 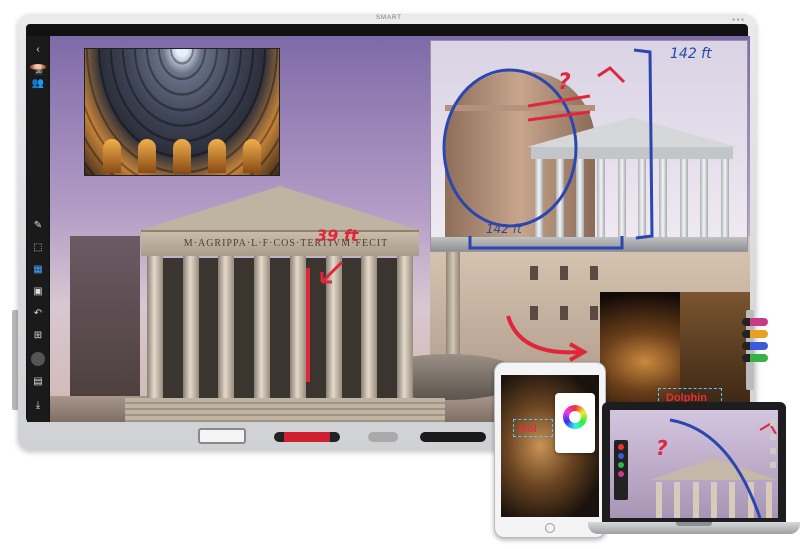 What do you see at coordinates (38, 292) in the screenshot?
I see `add-image-icon: ▣` at bounding box center [38, 292].